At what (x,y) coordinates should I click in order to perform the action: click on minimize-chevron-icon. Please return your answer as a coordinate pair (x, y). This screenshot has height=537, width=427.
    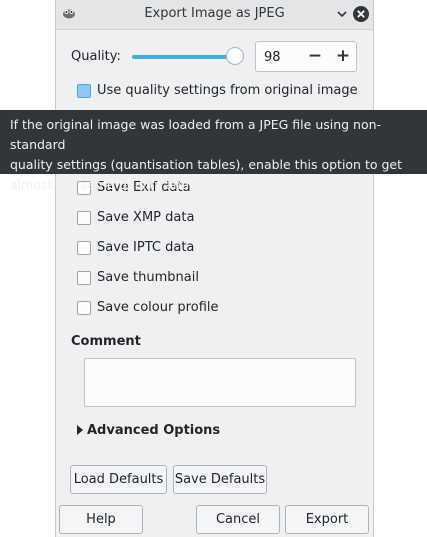
    Looking at the image, I should click on (342, 14).